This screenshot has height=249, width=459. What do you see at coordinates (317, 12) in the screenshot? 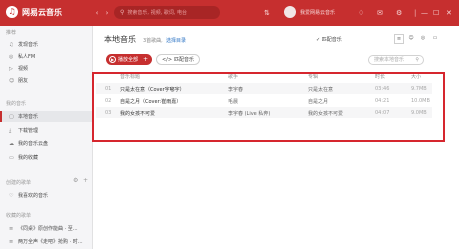
I see `username: 我爱网易云音乐` at bounding box center [317, 12].